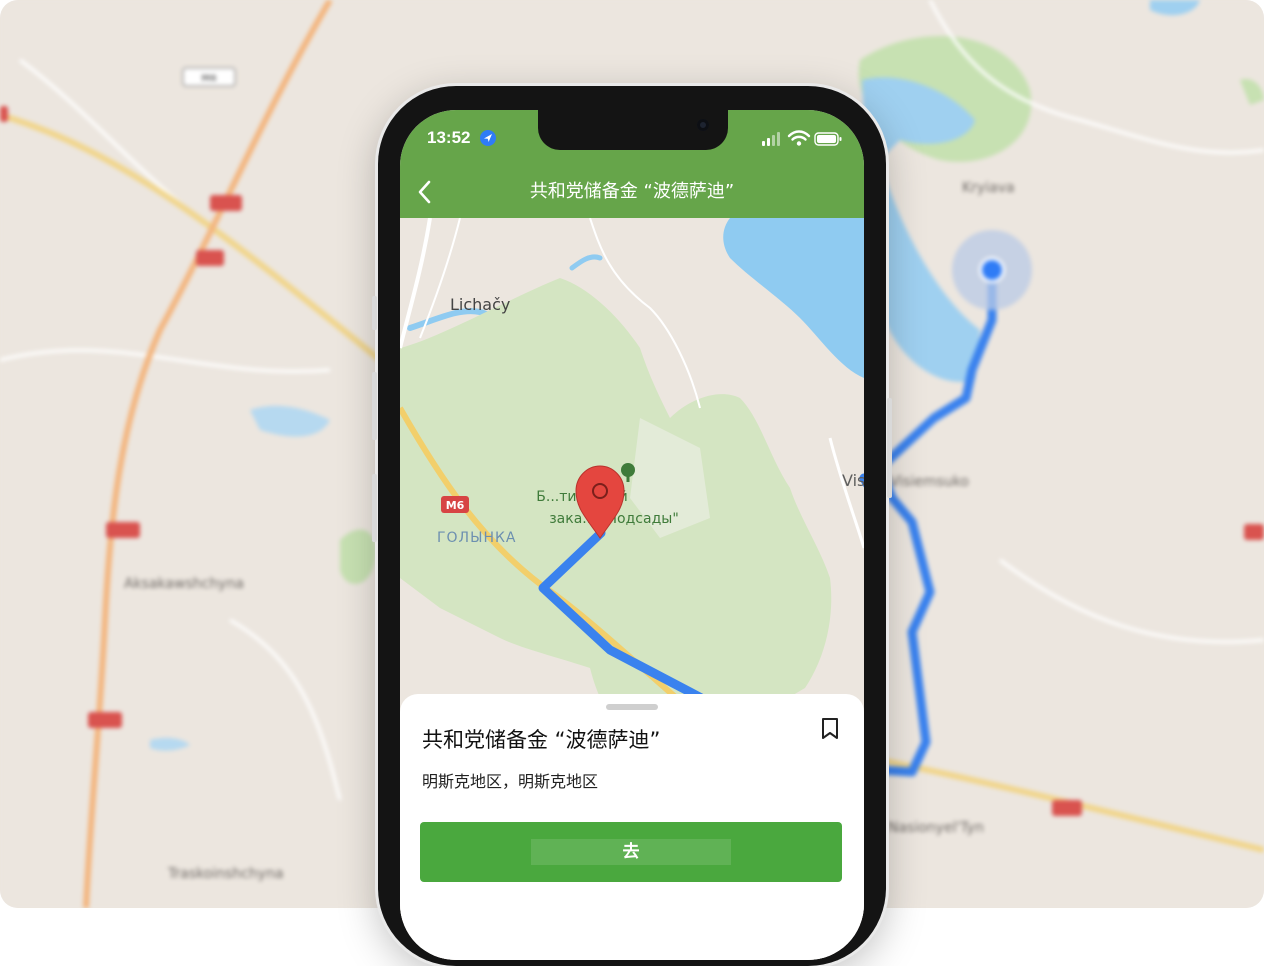 The height and width of the screenshot is (966, 1264). Describe the element at coordinates (476, 538) in the screenshot. I see `map-label-golynka: ГОЛЫНКА` at that location.